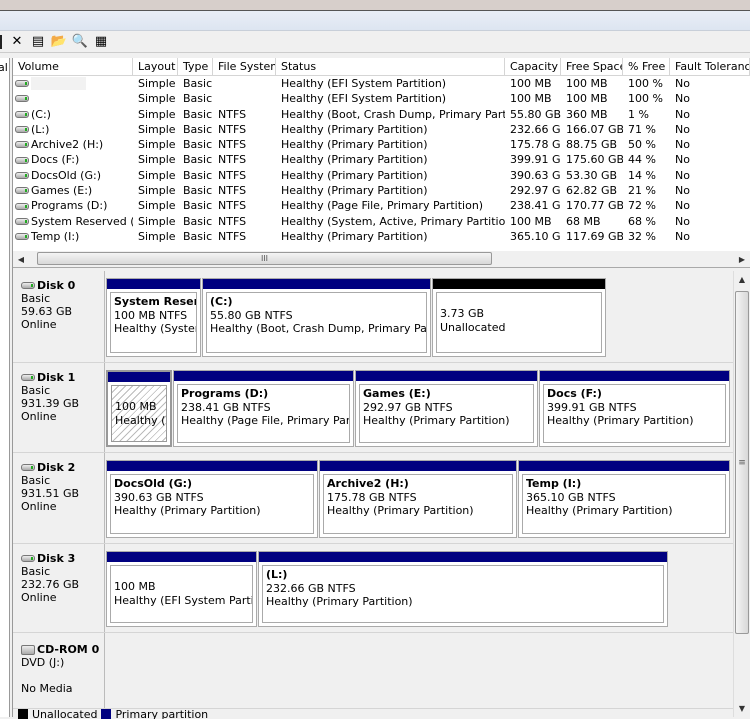 The height and width of the screenshot is (719, 750). I want to click on disk-info: Disk 3 Basic 232.76 GB Online, so click(59, 588).